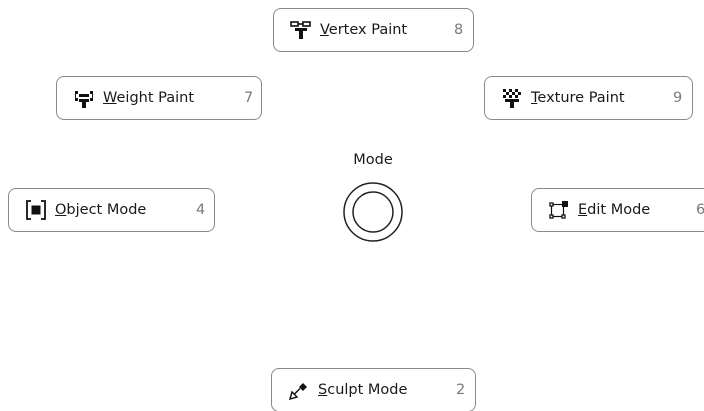  I want to click on weight-paint-icon, so click(84, 98).